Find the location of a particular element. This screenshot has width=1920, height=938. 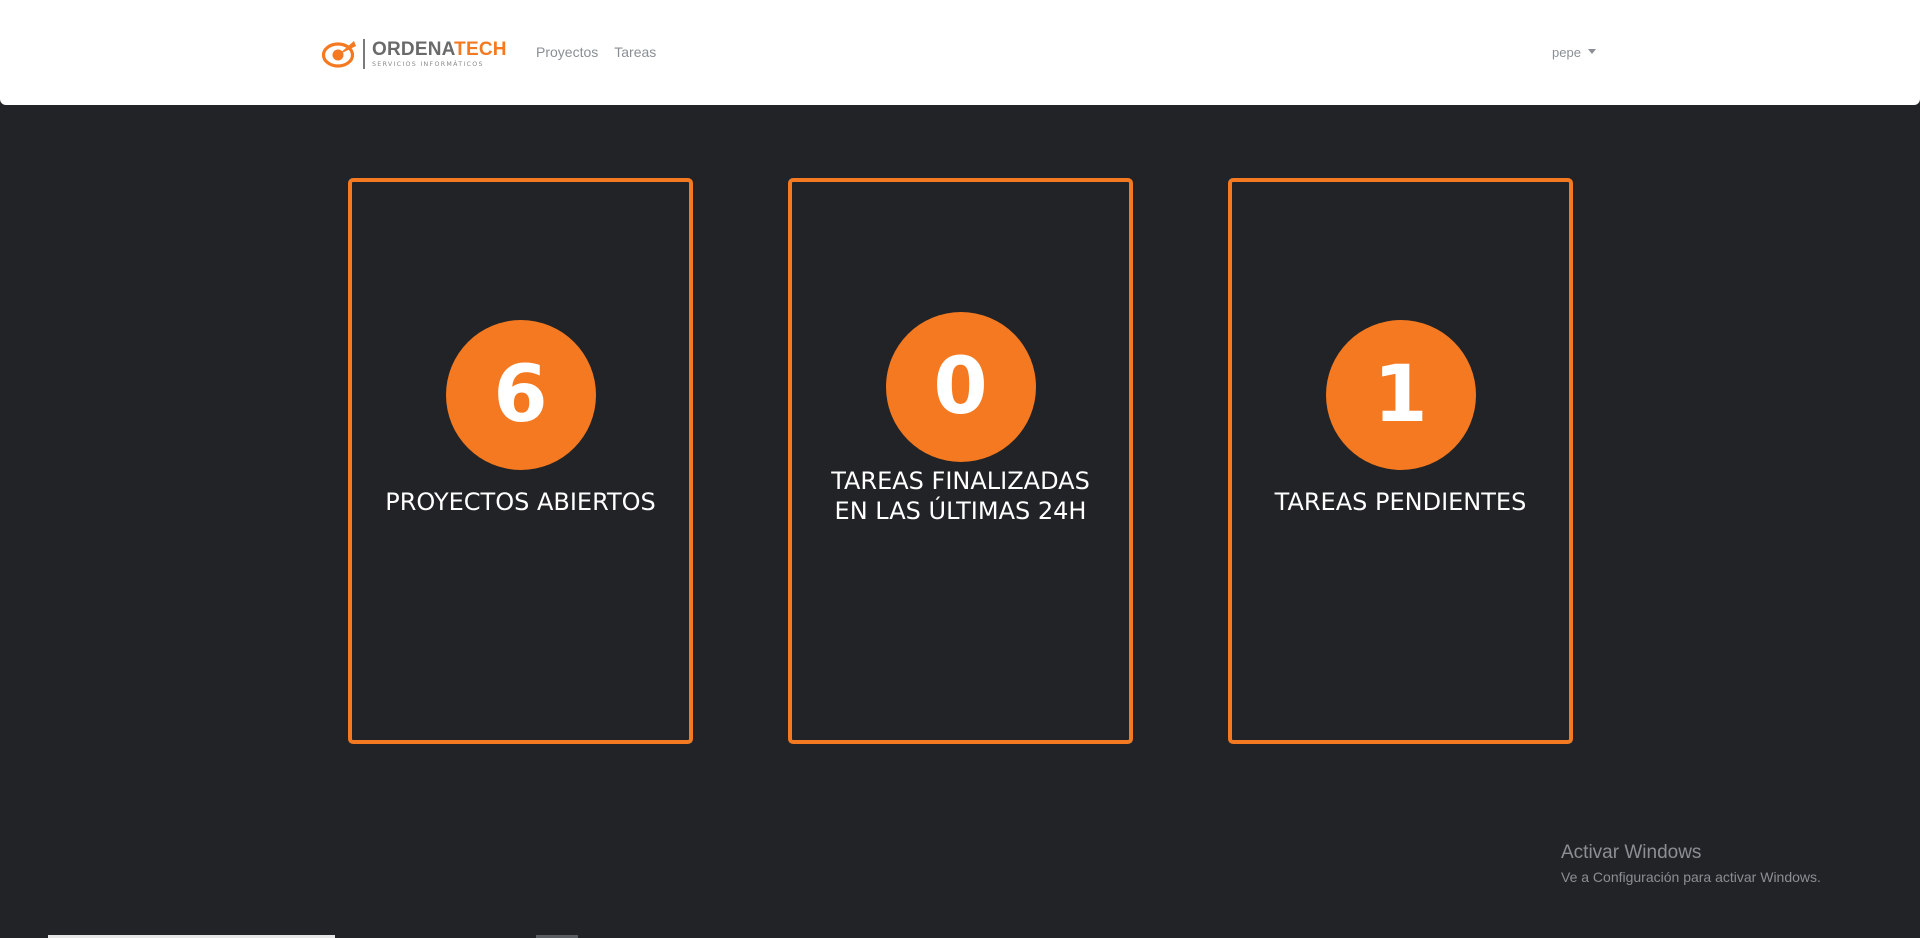

stat-card-finished-tasks: 0 TAREAS FINALIZADAS EN LAS ÚLTIMAS 24H is located at coordinates (960, 461).